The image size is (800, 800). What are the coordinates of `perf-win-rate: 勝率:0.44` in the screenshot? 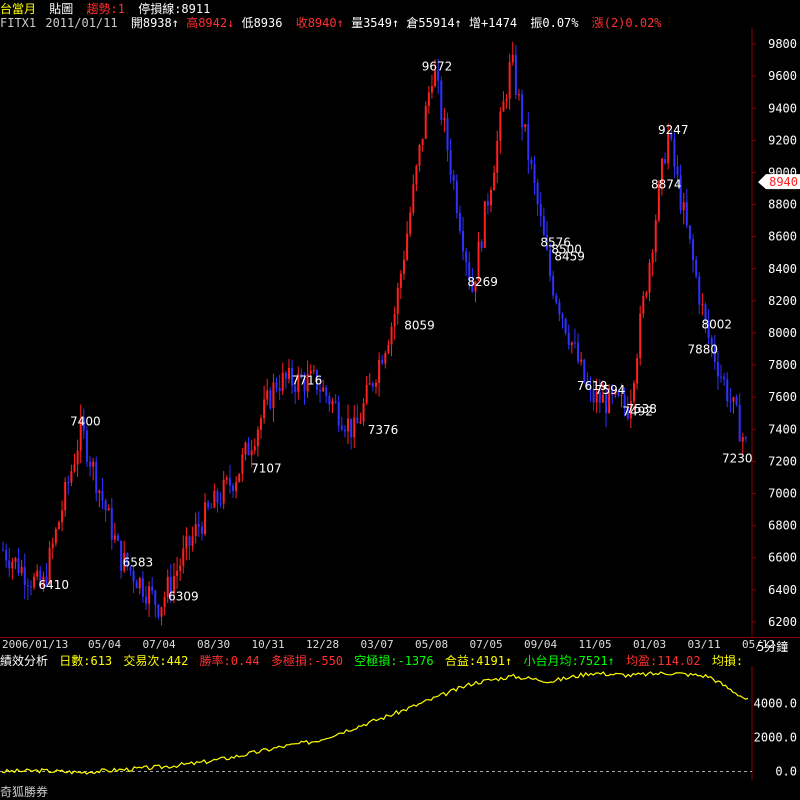 It's located at (229, 660).